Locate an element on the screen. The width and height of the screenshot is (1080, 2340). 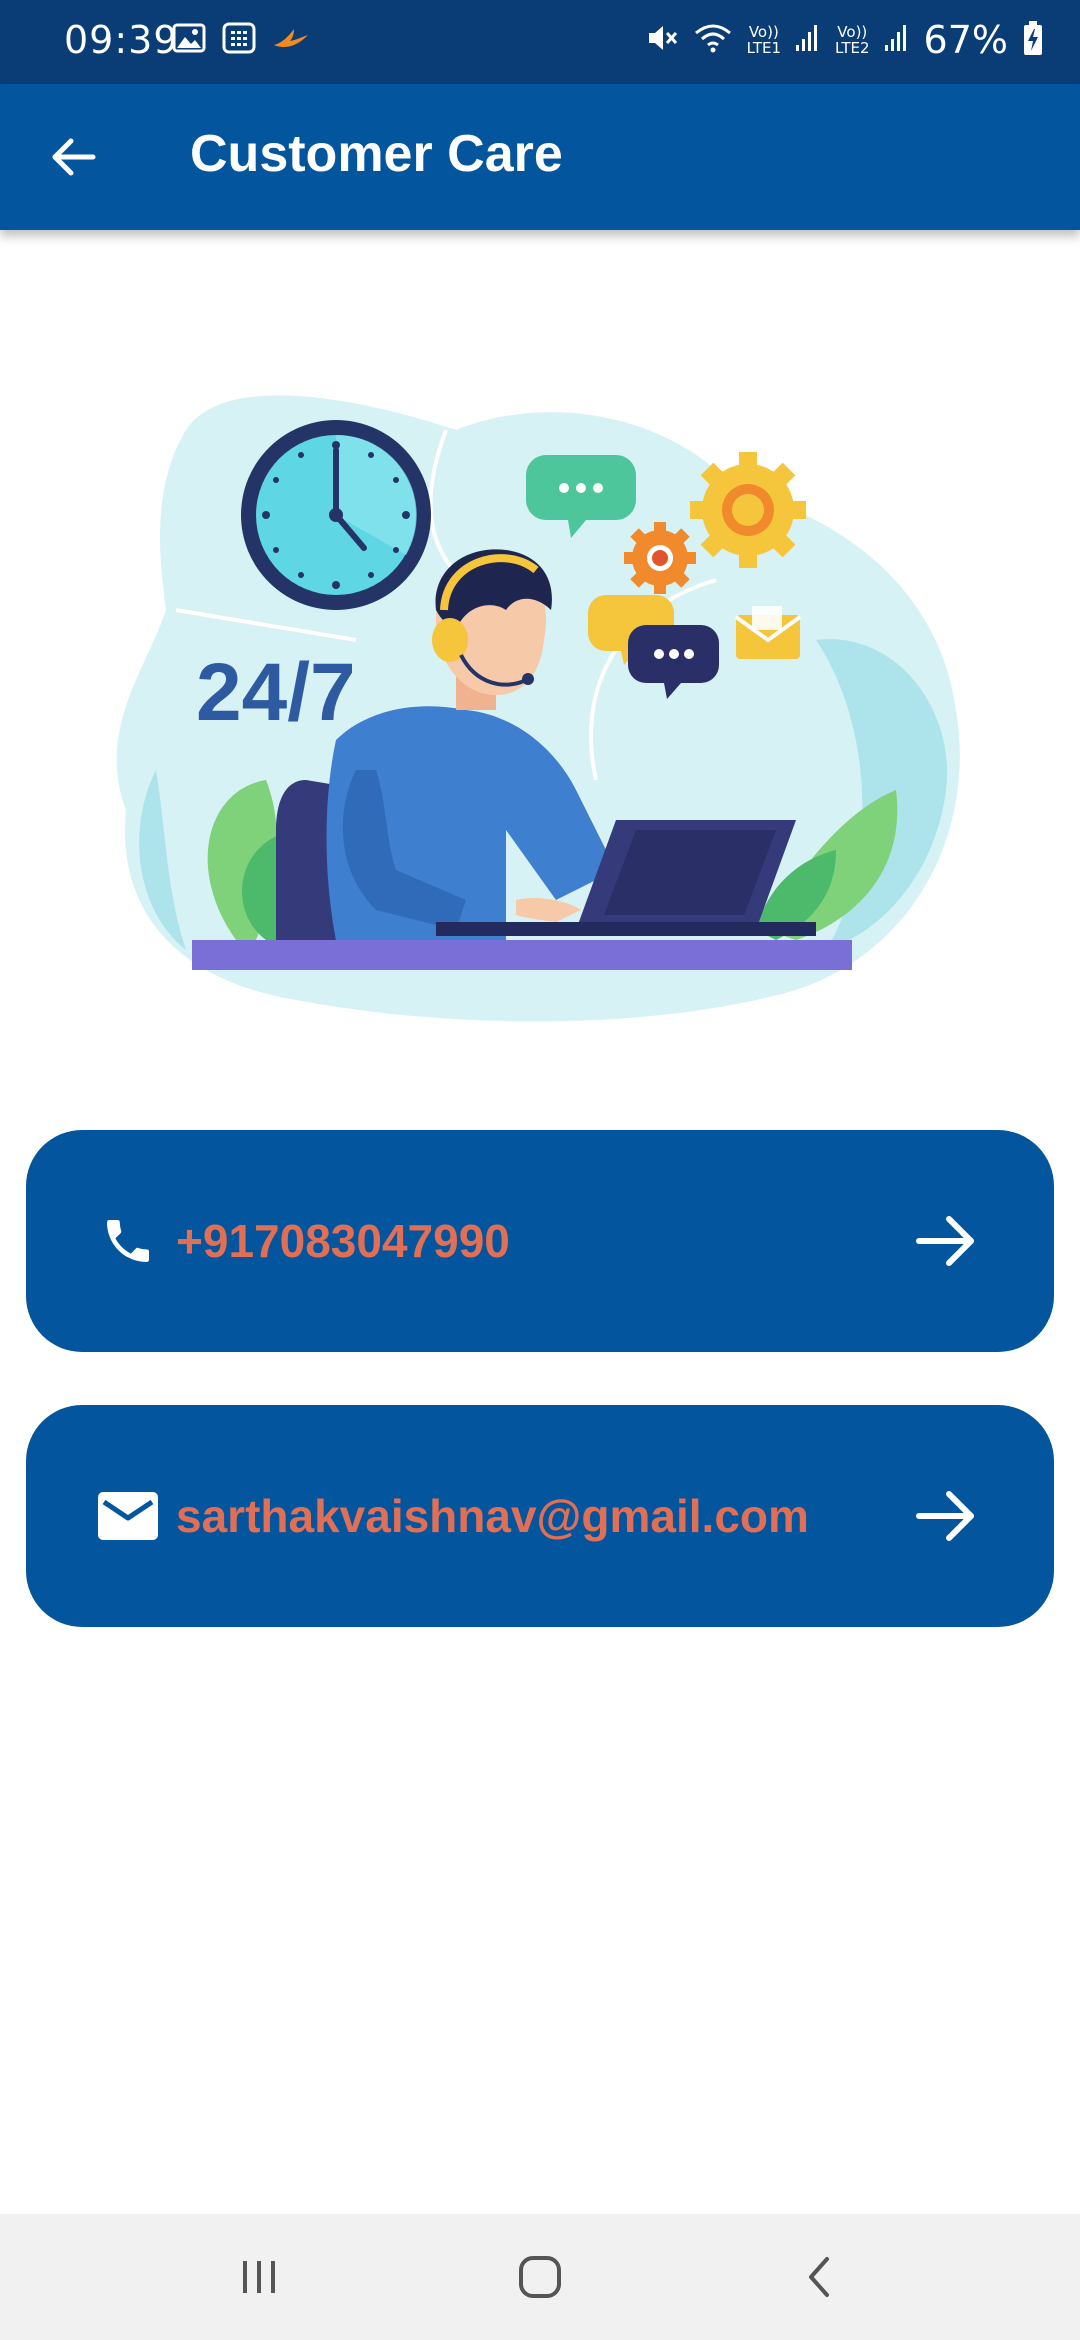
recent-apps-icon is located at coordinates (259, 2277).